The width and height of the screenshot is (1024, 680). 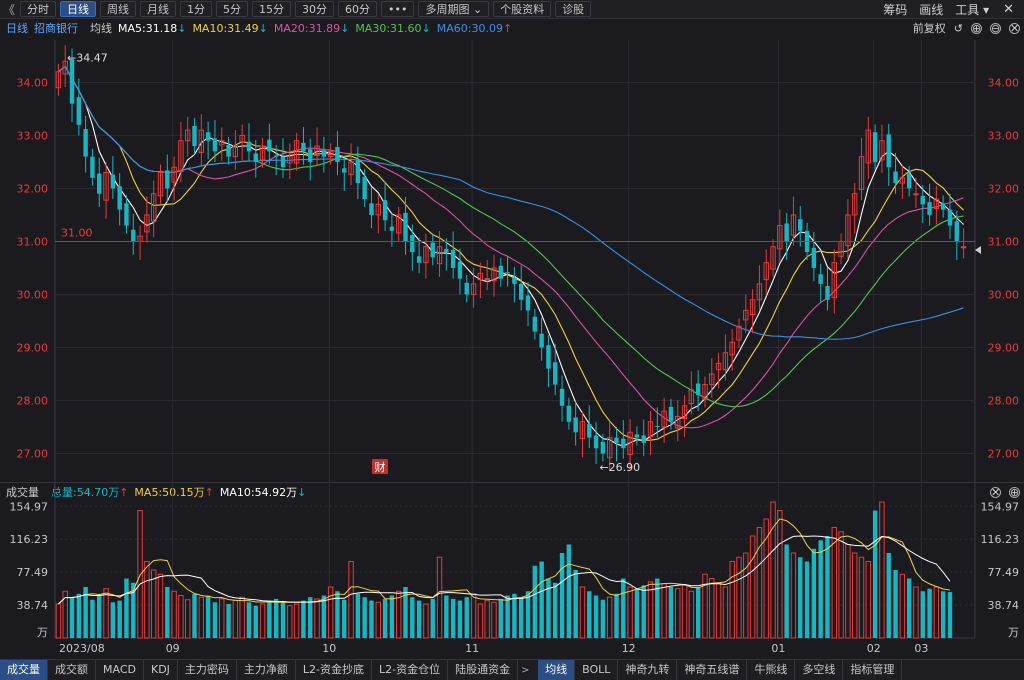 What do you see at coordinates (207, 670) in the screenshot?
I see `tab-main-code: 主力密码` at bounding box center [207, 670].